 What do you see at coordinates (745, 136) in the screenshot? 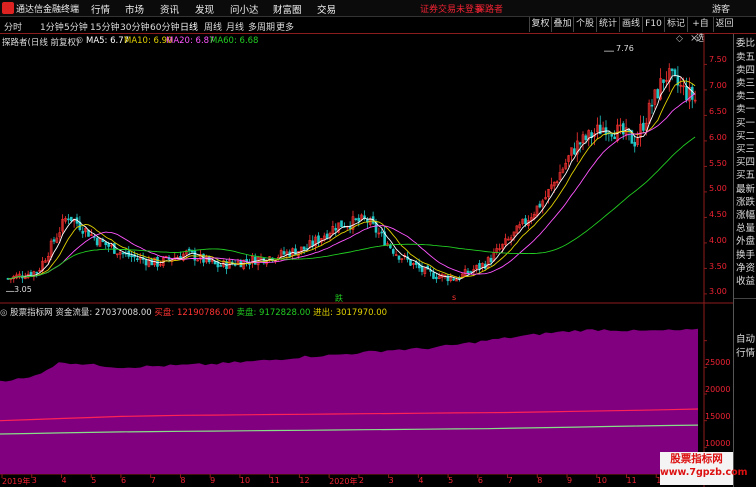
I see `sidebar-item: 买二` at bounding box center [745, 136].